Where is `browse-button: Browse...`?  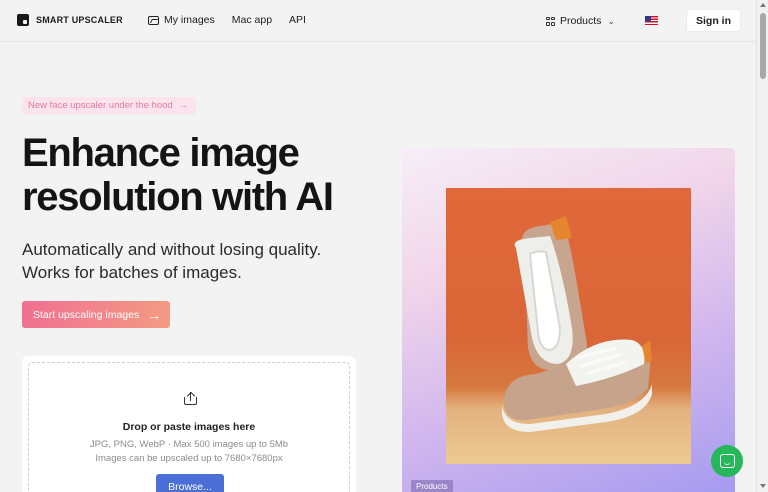 browse-button: Browse... is located at coordinates (190, 483).